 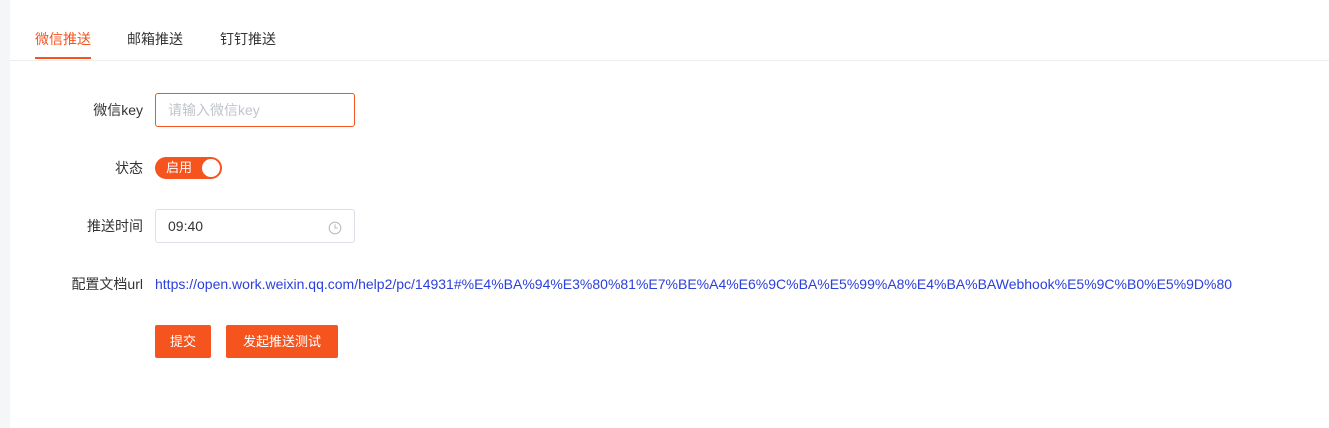 What do you see at coordinates (183, 341) in the screenshot?
I see `submit-button: 提交` at bounding box center [183, 341].